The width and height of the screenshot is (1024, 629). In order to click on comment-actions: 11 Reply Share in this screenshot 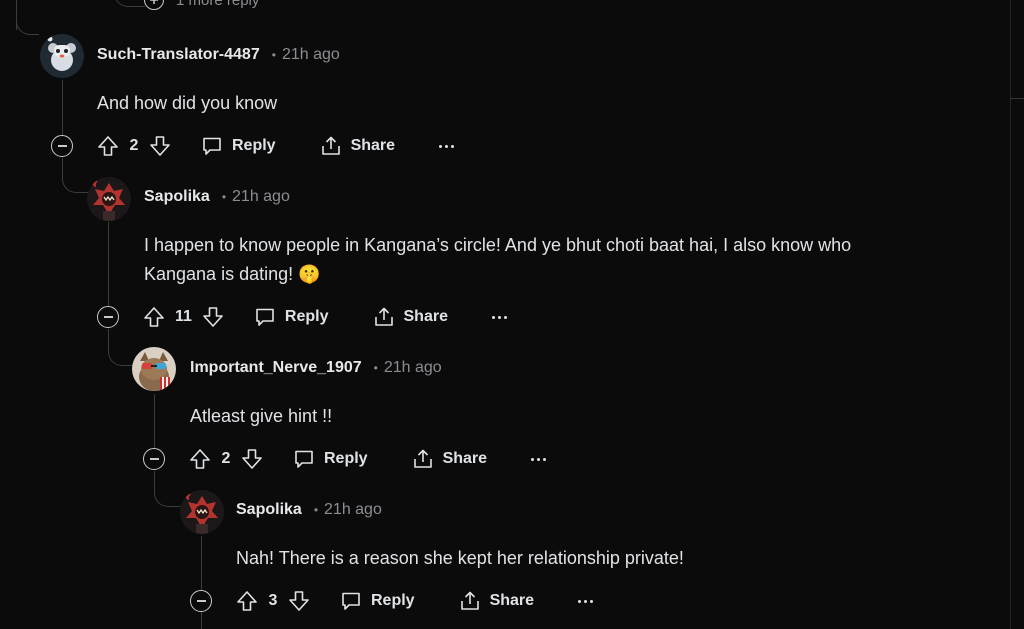, I will do `click(302, 317)`.